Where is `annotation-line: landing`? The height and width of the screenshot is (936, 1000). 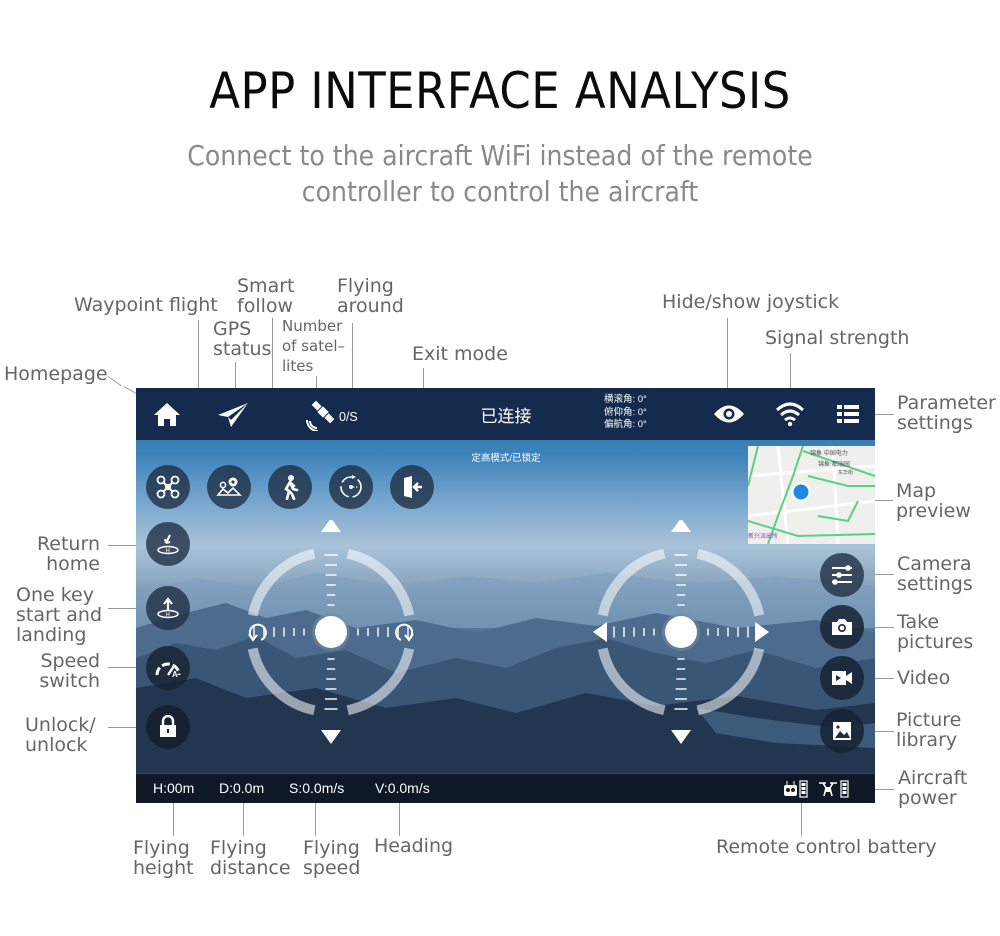 annotation-line: landing is located at coordinates (51, 635).